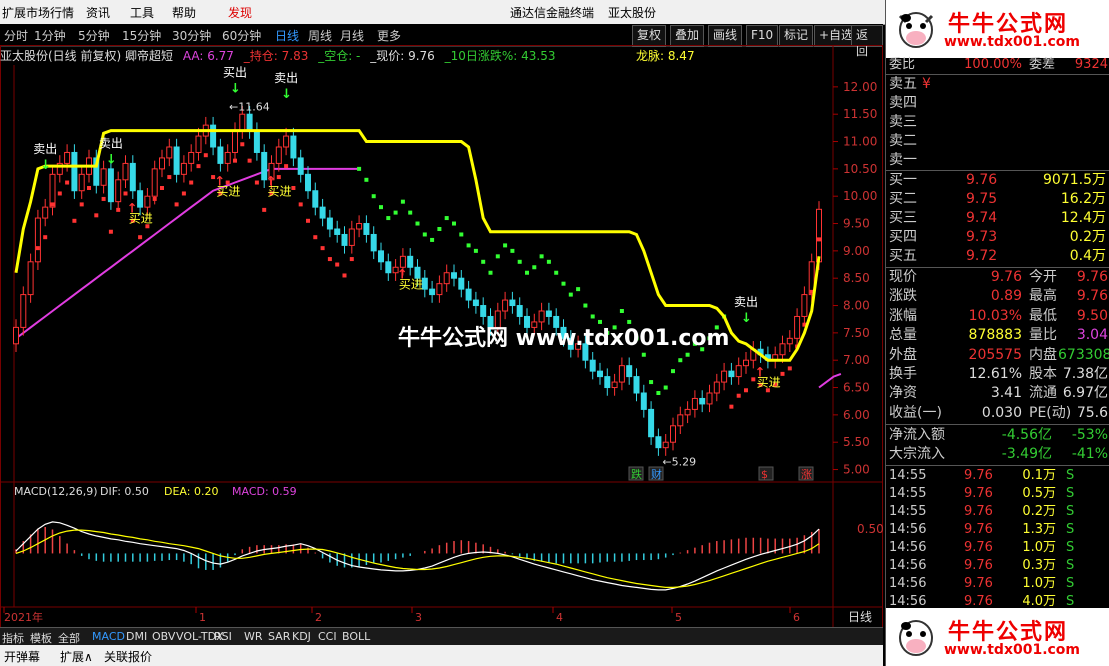 The height and width of the screenshot is (666, 1109). What do you see at coordinates (687, 36) in the screenshot?
I see `overlay-button: 叠加` at bounding box center [687, 36].